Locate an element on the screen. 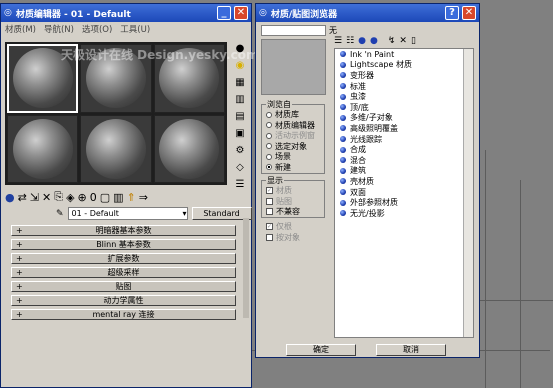 The image size is (553, 388). minimize-button: _ is located at coordinates (224, 13).